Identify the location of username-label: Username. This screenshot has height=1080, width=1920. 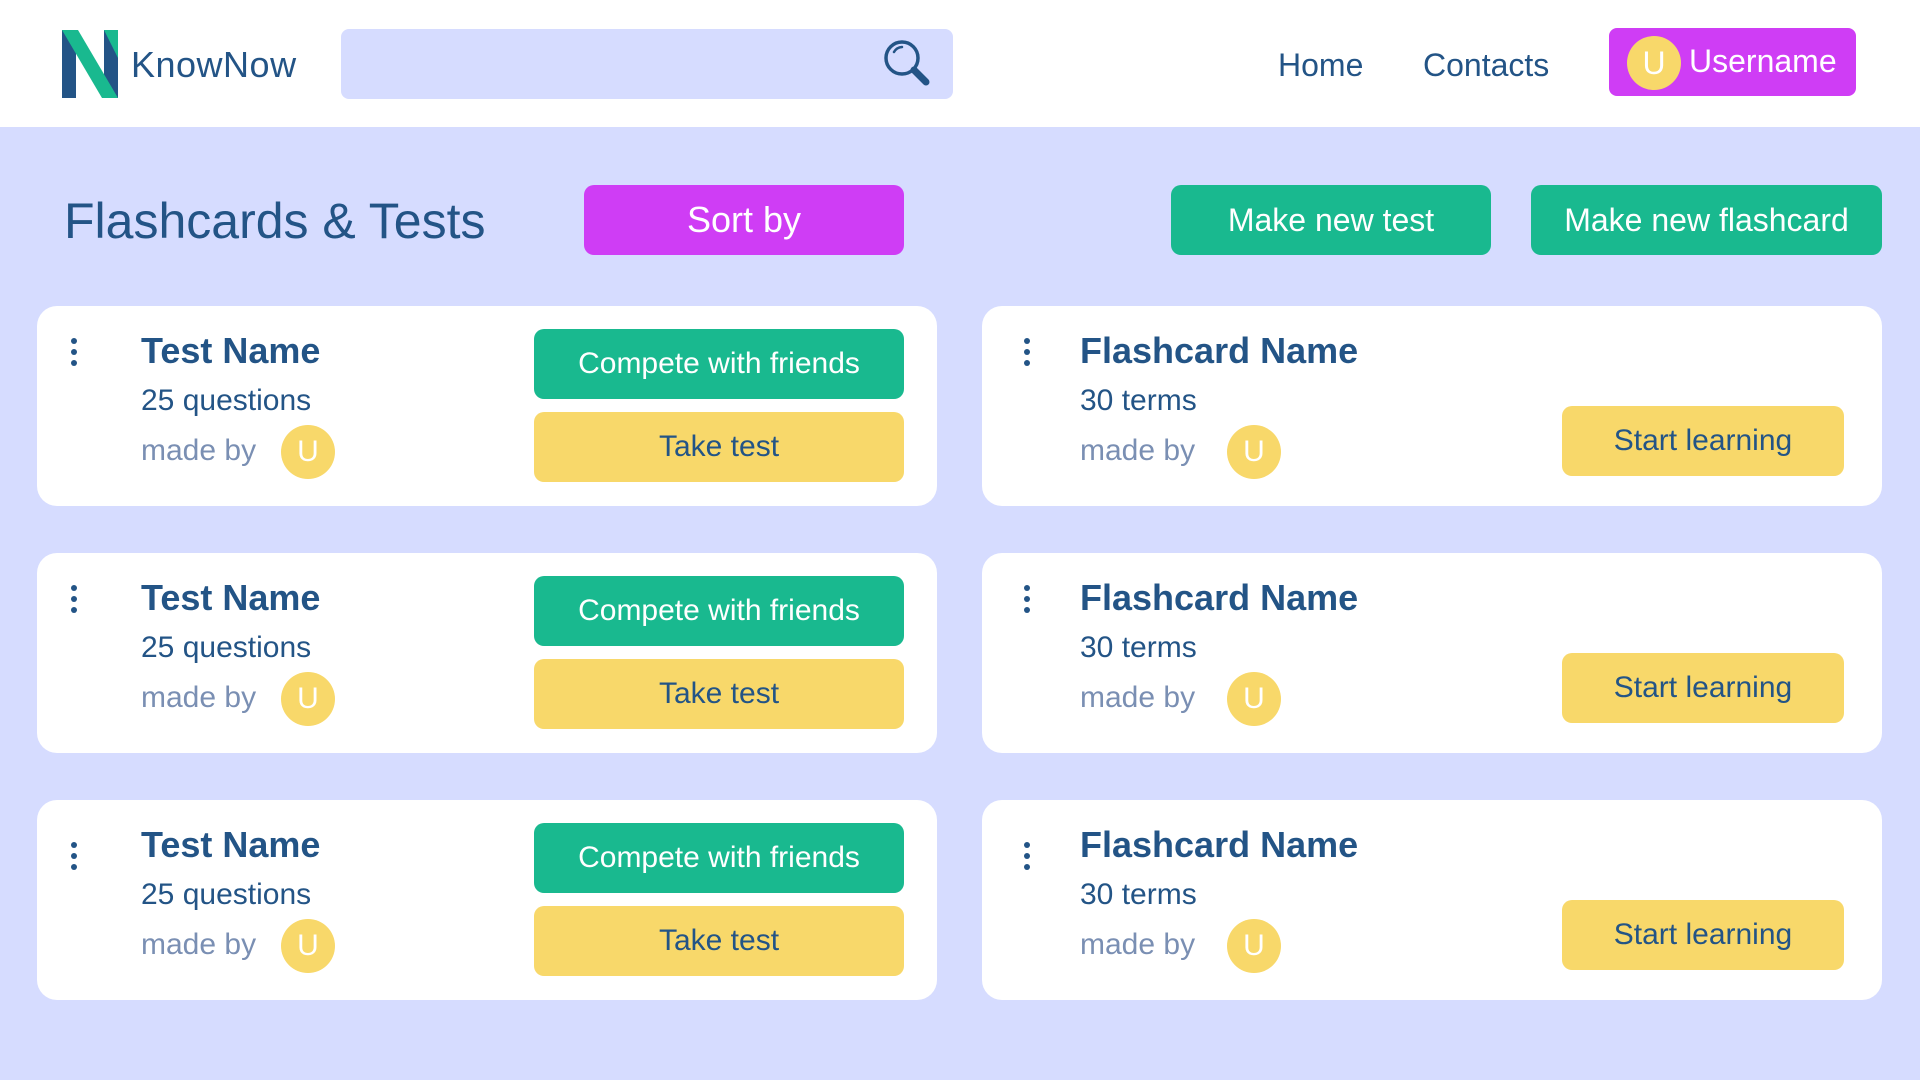
(1763, 61).